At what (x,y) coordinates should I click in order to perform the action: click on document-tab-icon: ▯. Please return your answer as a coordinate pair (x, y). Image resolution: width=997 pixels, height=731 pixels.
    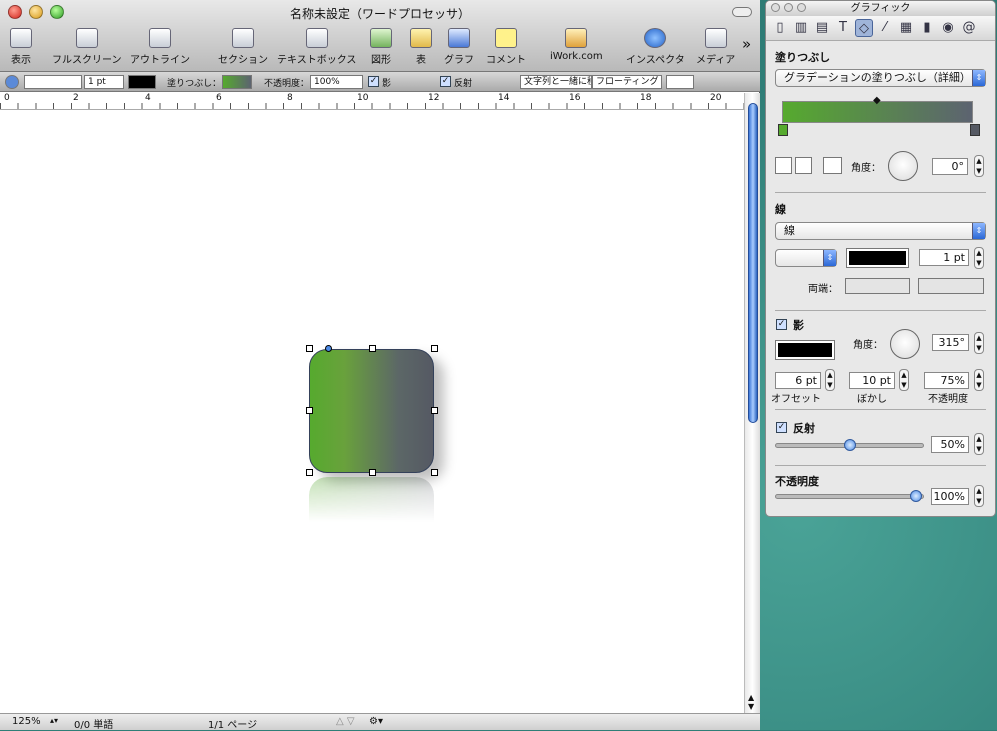
    Looking at the image, I should click on (780, 28).